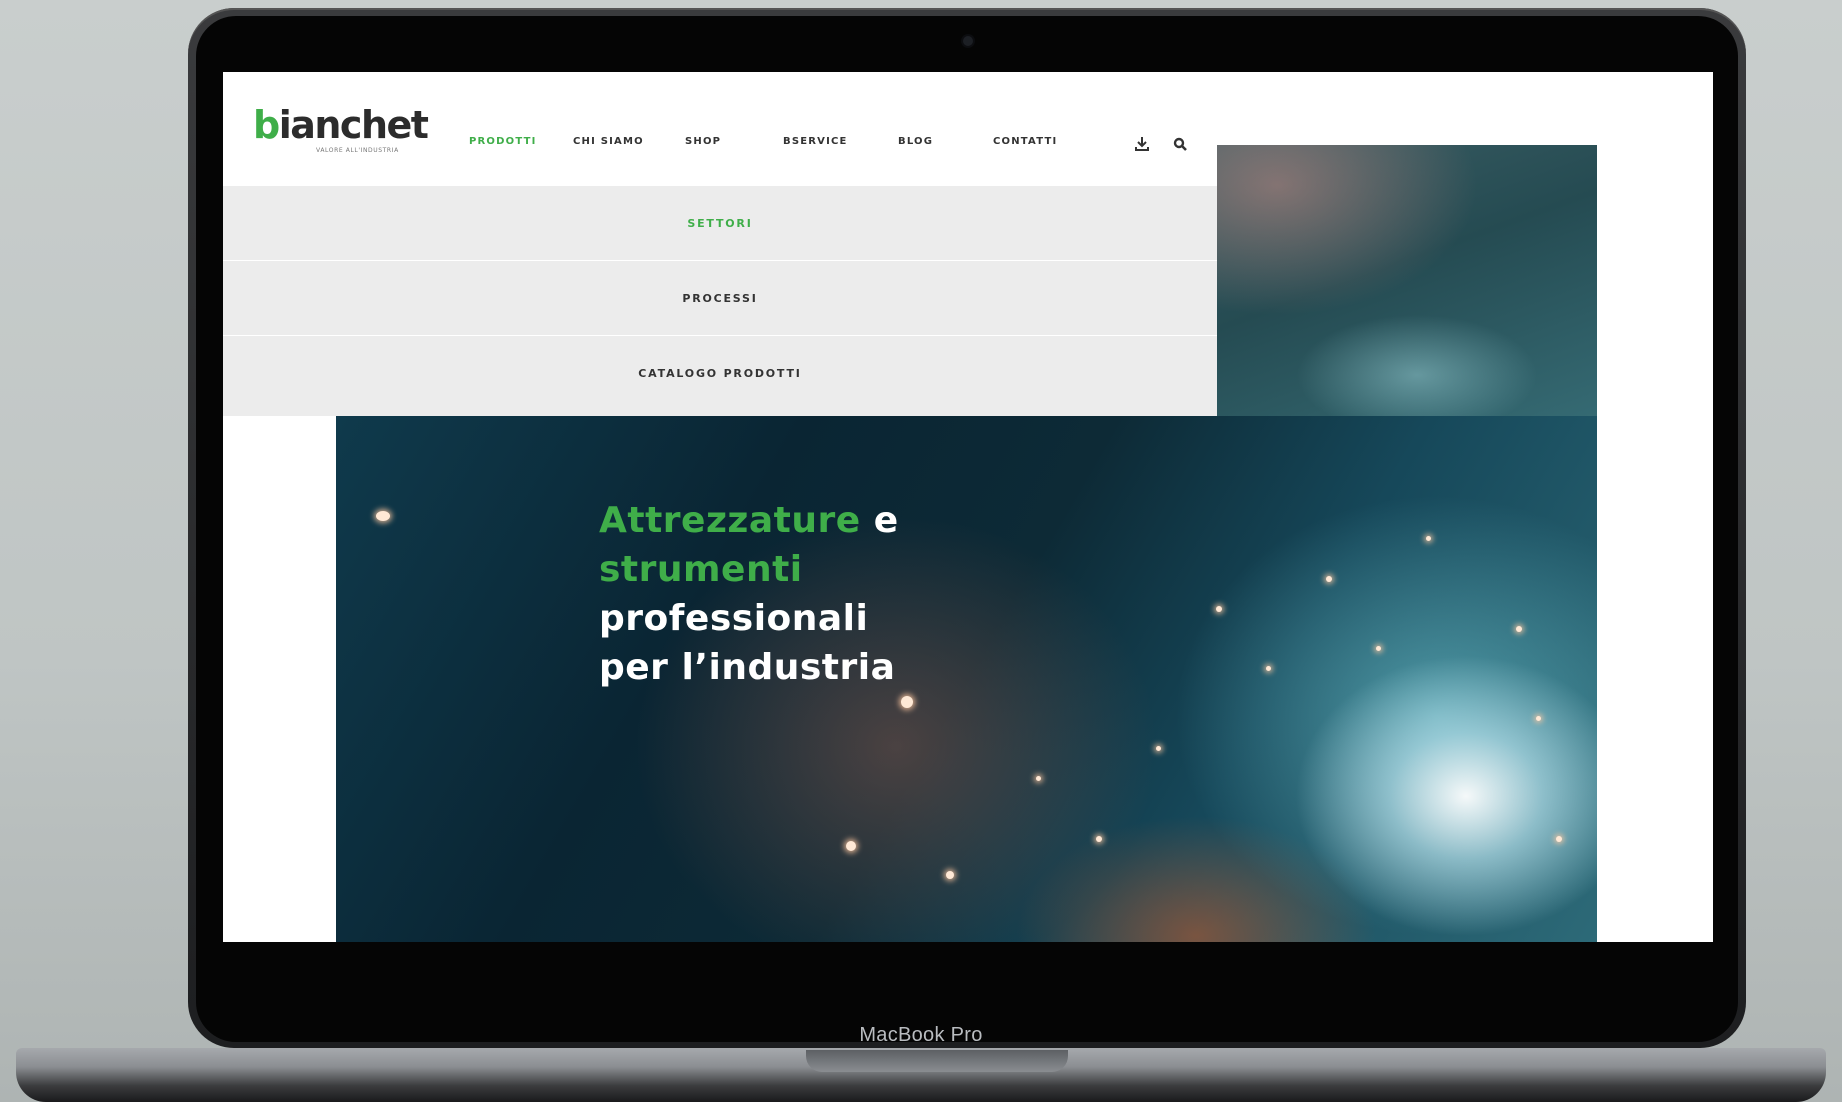 The image size is (1842, 1102). What do you see at coordinates (720, 373) in the screenshot?
I see `dropdown-item-catalogo-prodotti: CATALOGO PRODOTTI` at bounding box center [720, 373].